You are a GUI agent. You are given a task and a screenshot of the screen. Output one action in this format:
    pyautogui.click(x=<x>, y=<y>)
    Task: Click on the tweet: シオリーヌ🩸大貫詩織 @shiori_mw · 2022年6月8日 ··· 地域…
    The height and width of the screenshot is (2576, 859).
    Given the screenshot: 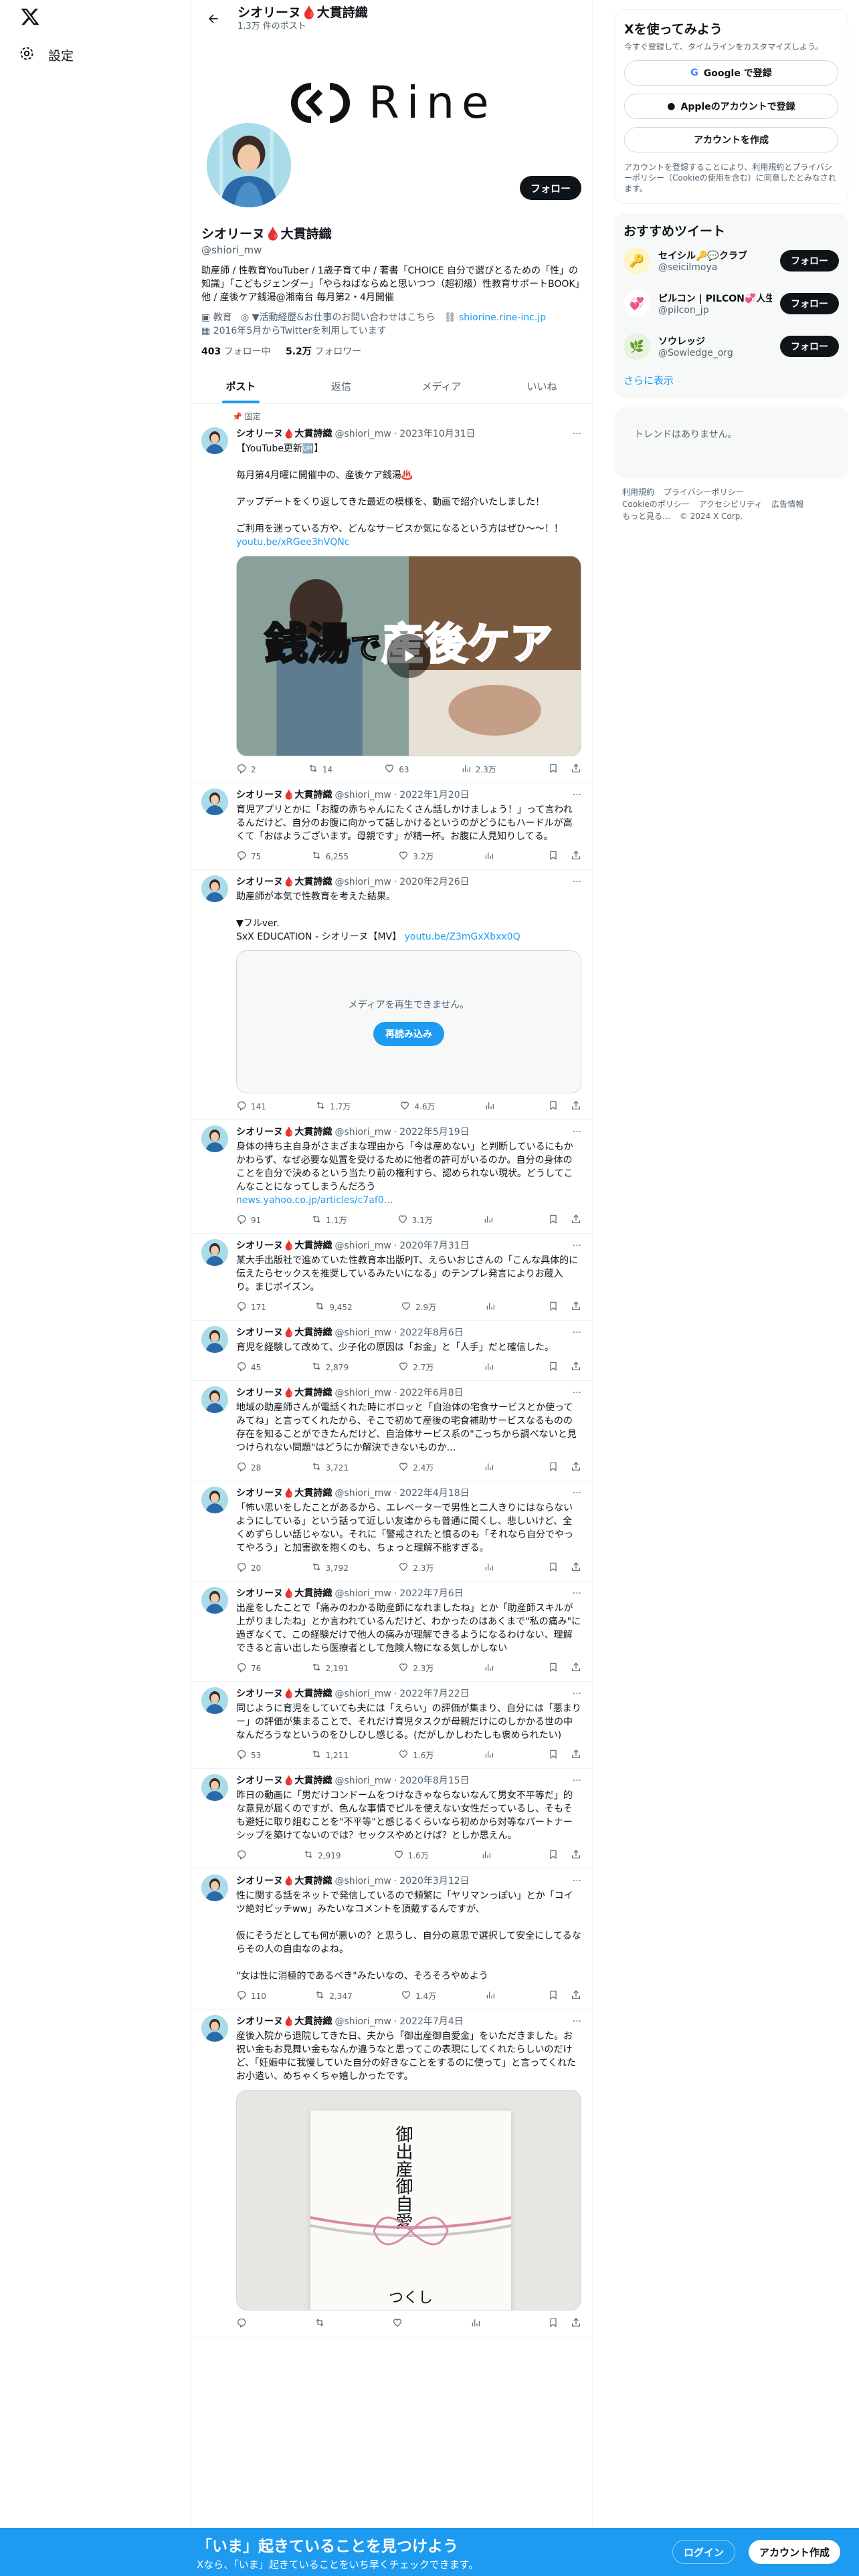 What is the action you would take?
    pyautogui.click(x=391, y=1431)
    